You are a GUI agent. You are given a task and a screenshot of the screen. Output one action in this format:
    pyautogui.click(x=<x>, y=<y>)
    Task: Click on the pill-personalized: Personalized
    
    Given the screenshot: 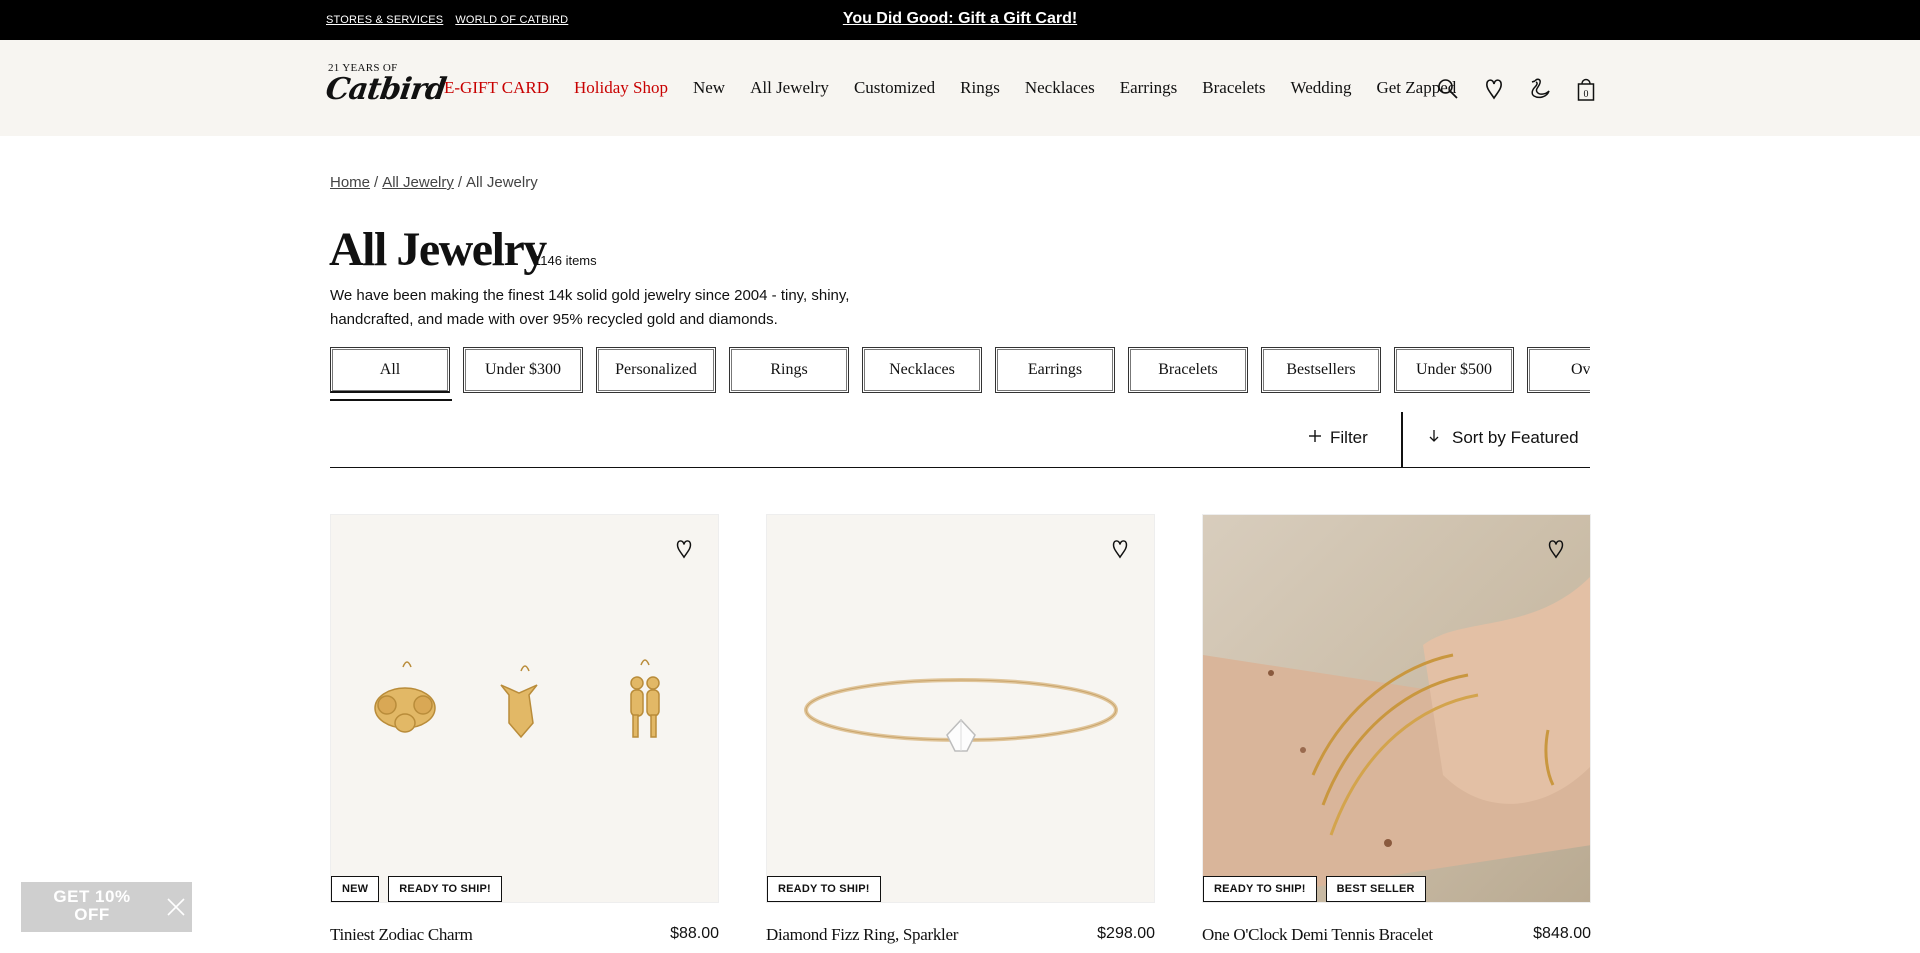 What is the action you would take?
    pyautogui.click(x=656, y=370)
    